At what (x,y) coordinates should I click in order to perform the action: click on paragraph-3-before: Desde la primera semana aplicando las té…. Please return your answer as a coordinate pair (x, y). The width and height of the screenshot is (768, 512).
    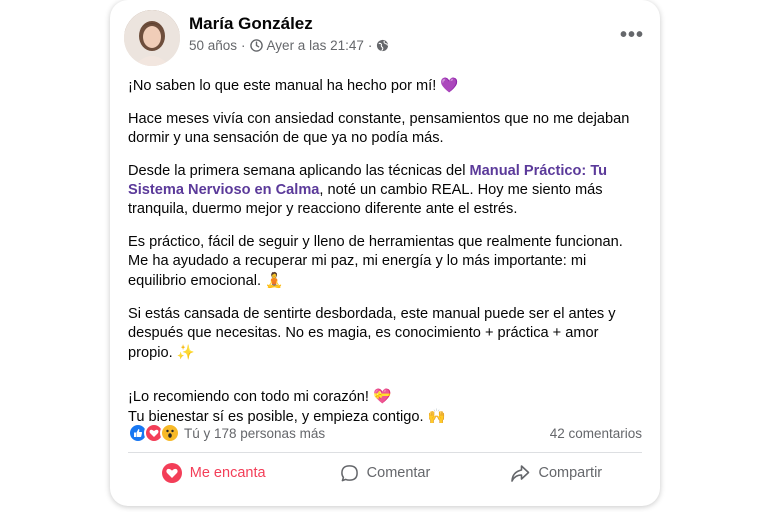
    Looking at the image, I should click on (299, 171).